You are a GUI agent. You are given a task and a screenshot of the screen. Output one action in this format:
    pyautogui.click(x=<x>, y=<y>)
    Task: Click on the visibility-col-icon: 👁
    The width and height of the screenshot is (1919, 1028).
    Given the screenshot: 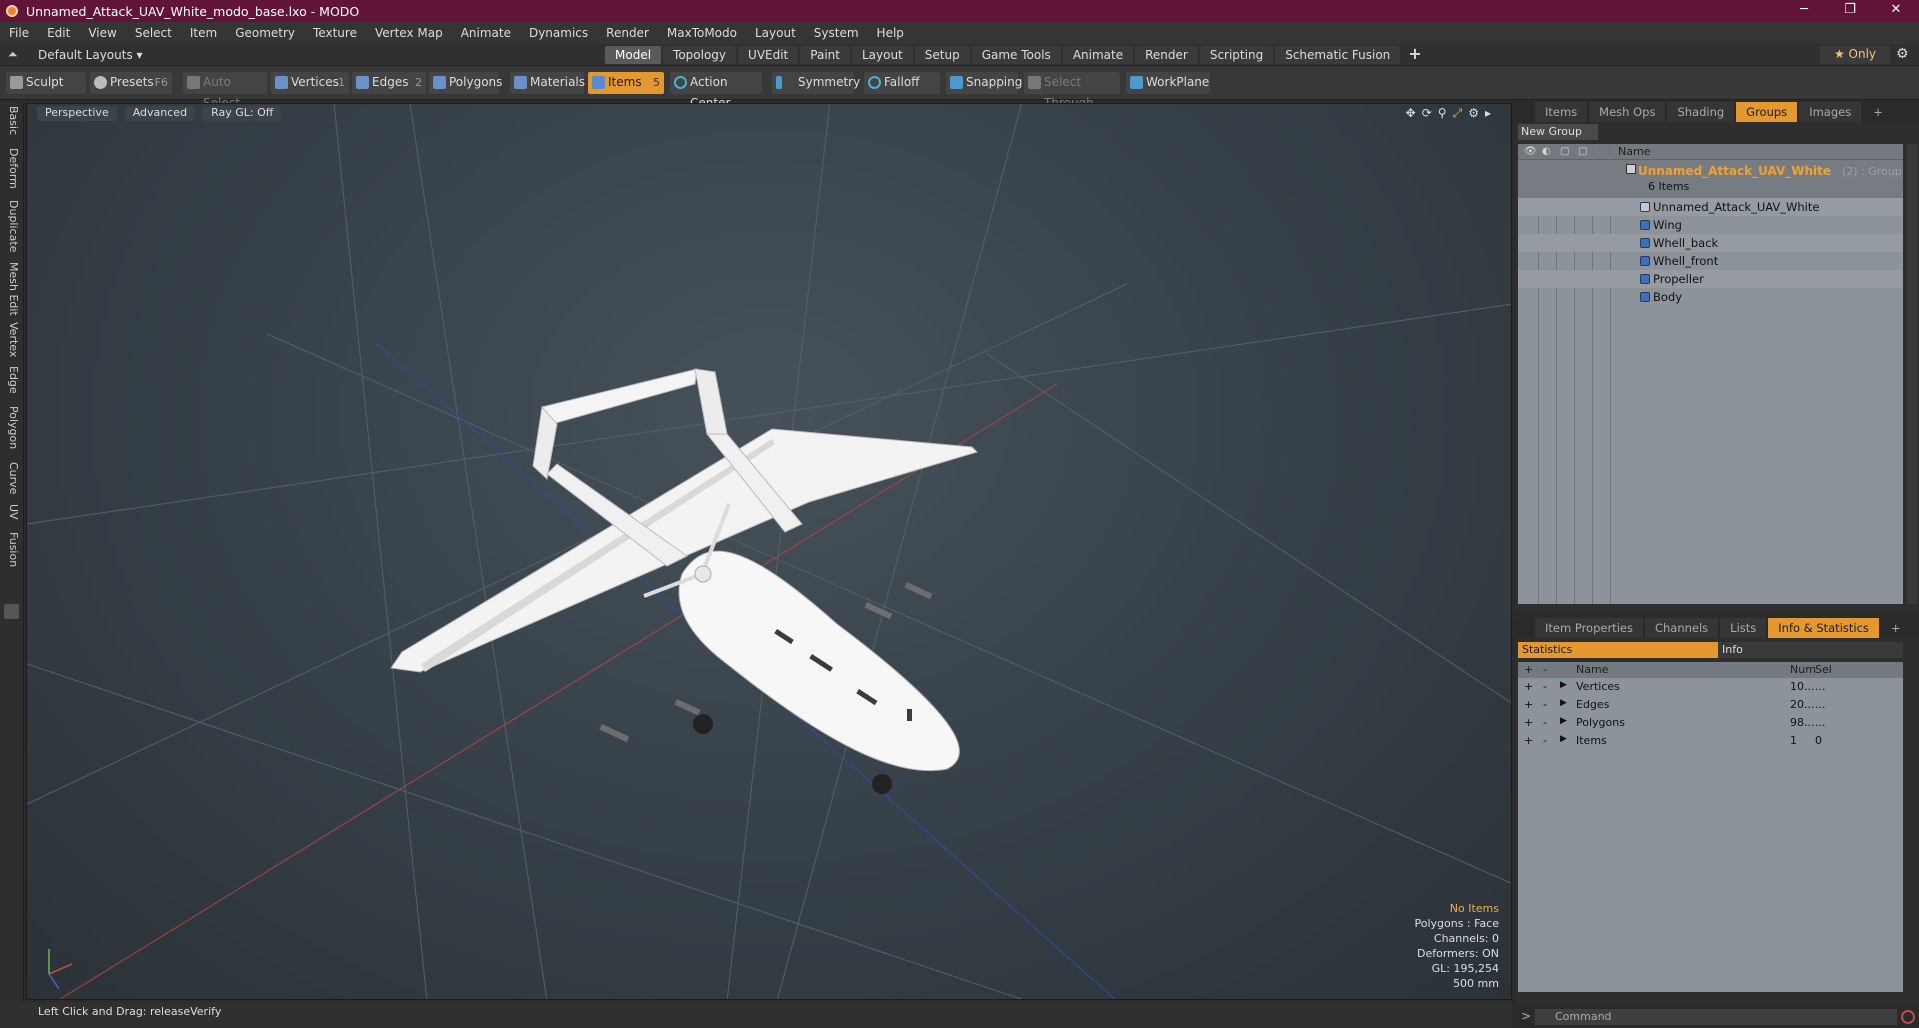 What is the action you would take?
    pyautogui.click(x=1530, y=151)
    